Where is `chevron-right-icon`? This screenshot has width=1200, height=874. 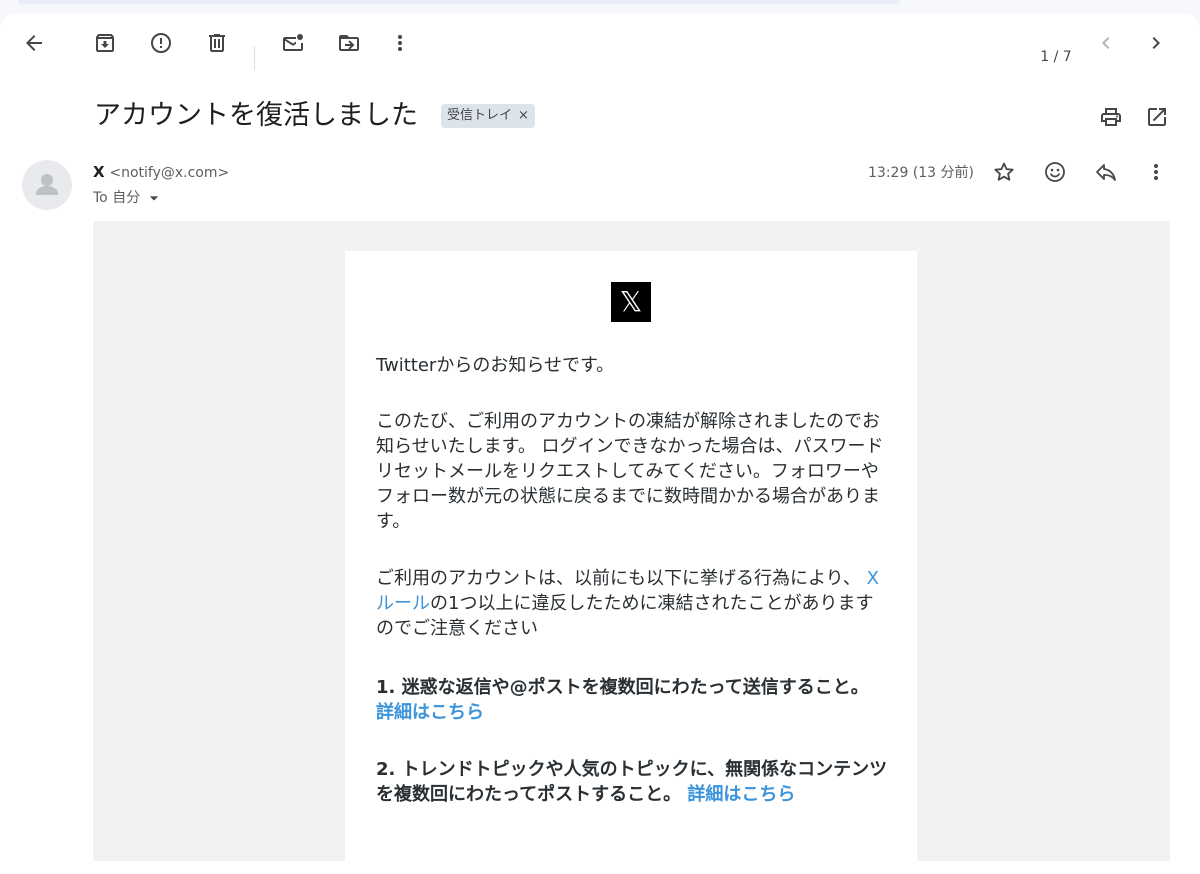
chevron-right-icon is located at coordinates (1156, 43).